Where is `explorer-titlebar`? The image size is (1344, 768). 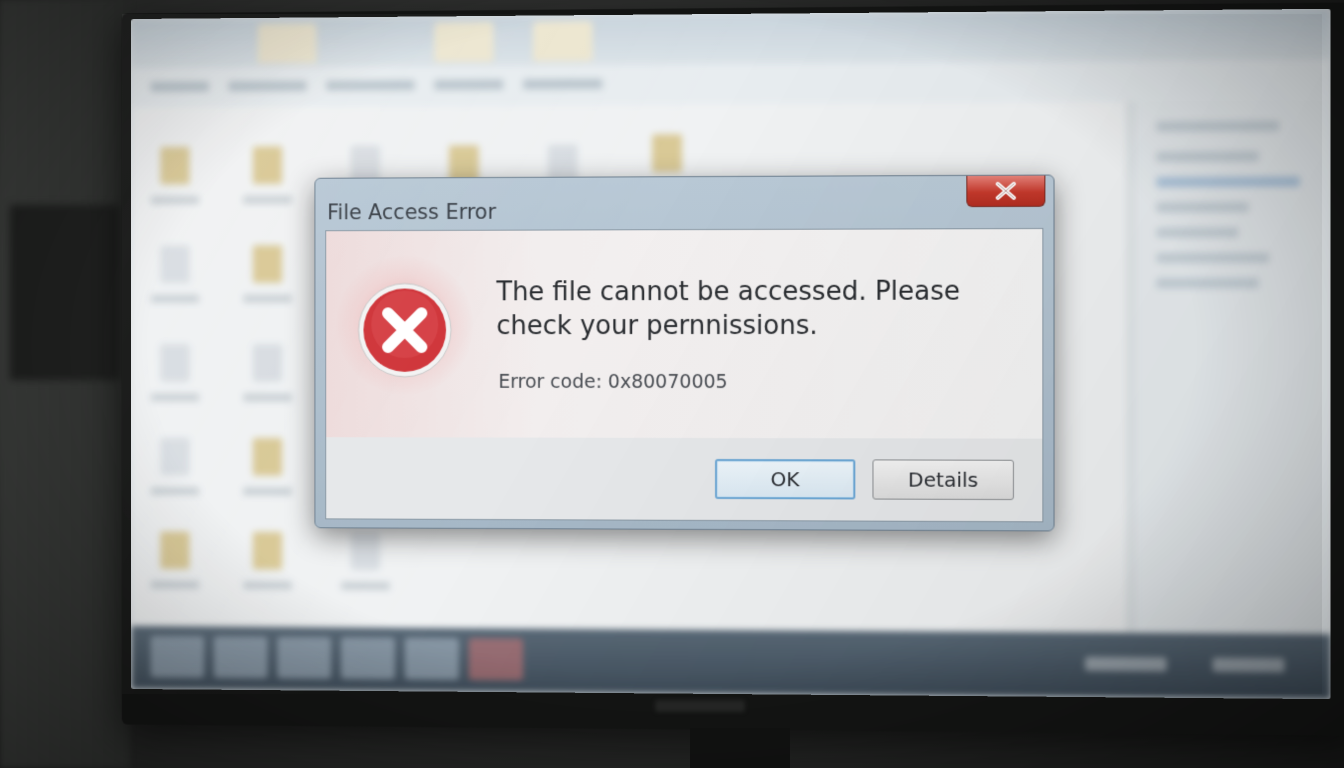 explorer-titlebar is located at coordinates (731, 38).